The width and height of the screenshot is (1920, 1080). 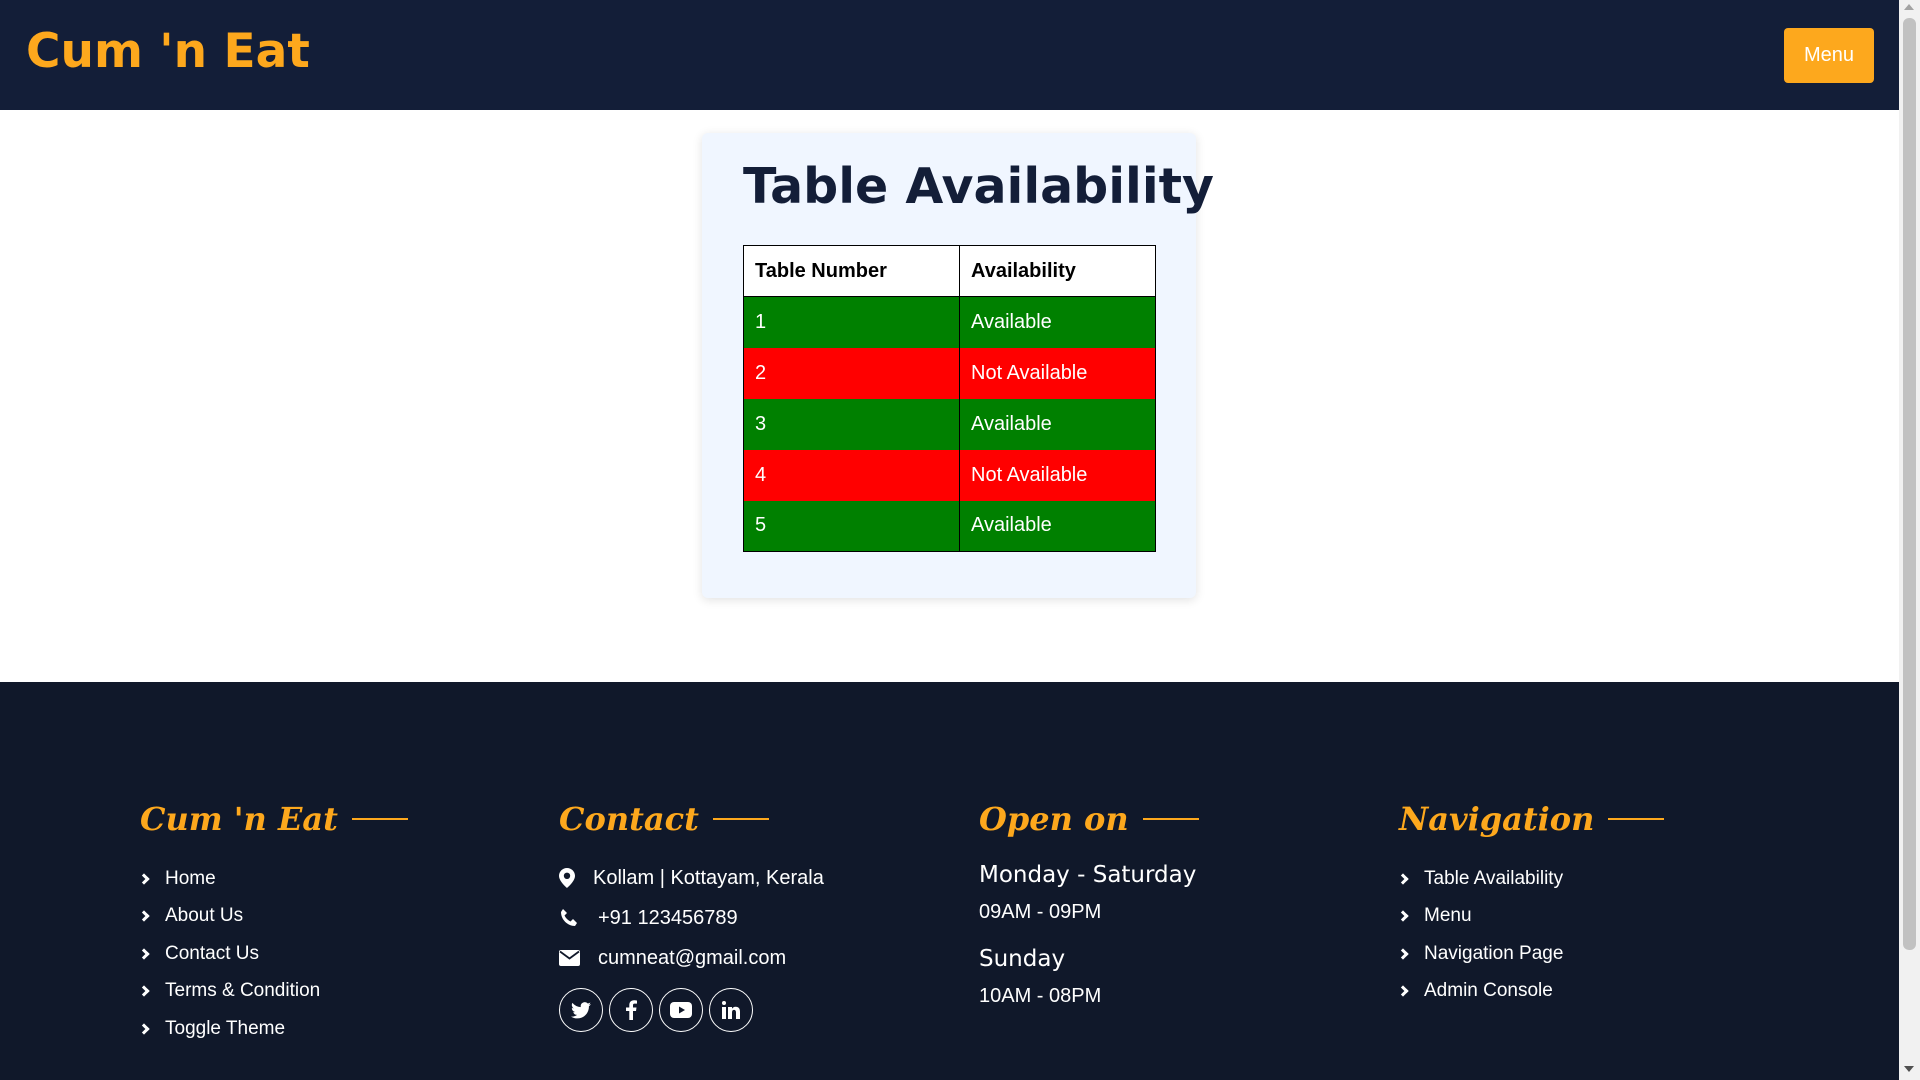 What do you see at coordinates (578, 918) in the screenshot?
I see `phone-icon` at bounding box center [578, 918].